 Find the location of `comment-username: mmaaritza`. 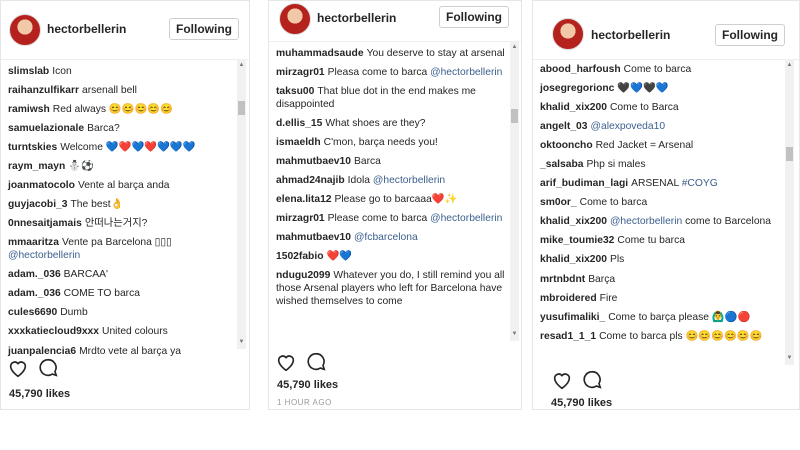

comment-username: mmaaritza is located at coordinates (33, 242).